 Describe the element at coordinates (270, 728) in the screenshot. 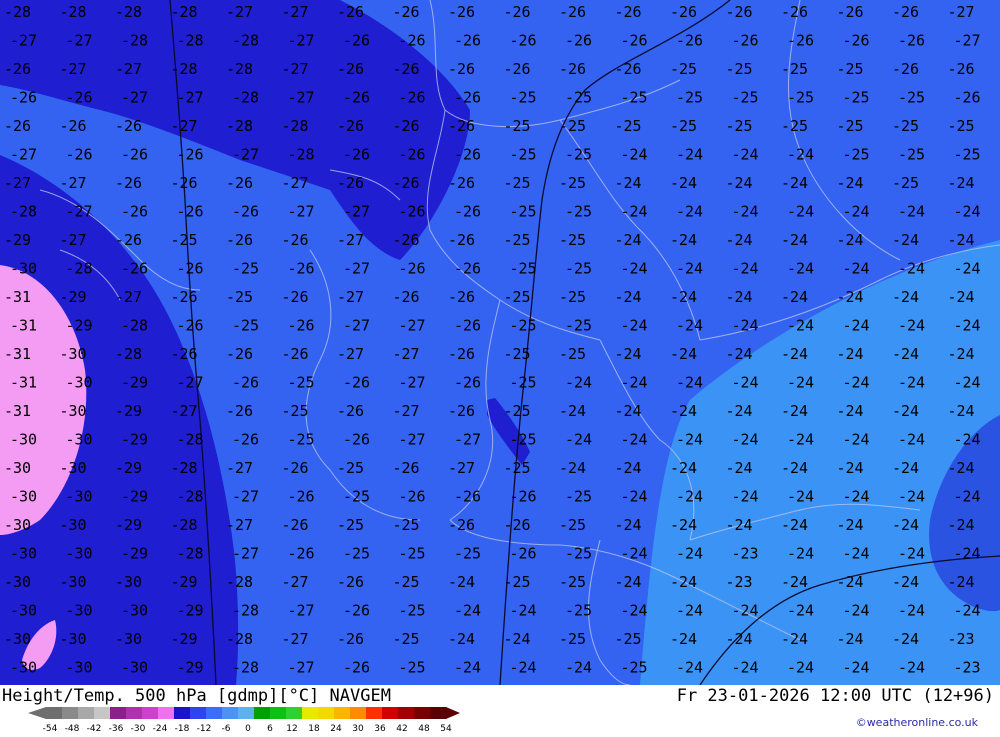

I see `legend-tick-label: 6` at that location.